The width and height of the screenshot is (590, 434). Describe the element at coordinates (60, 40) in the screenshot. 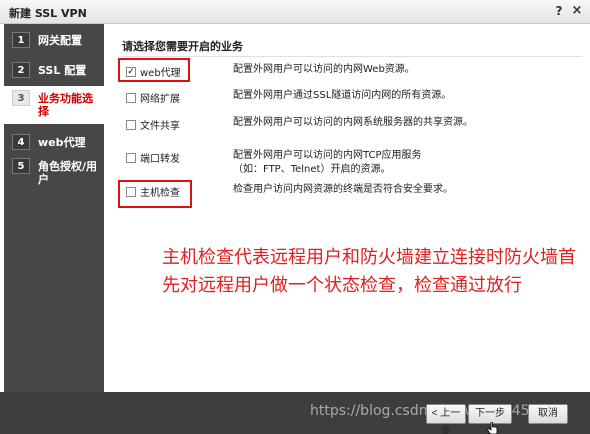

I see `step-label: 网关配置` at that location.